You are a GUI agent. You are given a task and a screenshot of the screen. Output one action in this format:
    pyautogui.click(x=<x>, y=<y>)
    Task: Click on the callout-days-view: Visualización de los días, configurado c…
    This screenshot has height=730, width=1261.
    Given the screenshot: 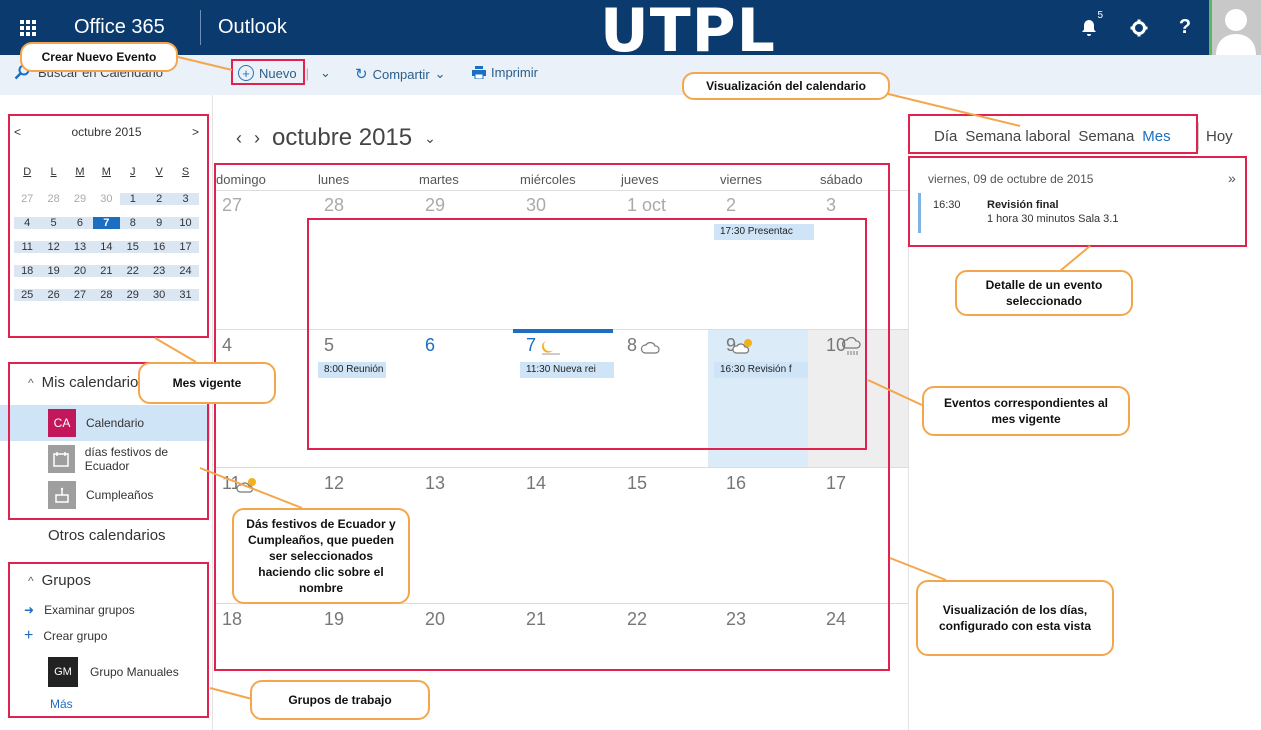 What is the action you would take?
    pyautogui.click(x=1015, y=618)
    